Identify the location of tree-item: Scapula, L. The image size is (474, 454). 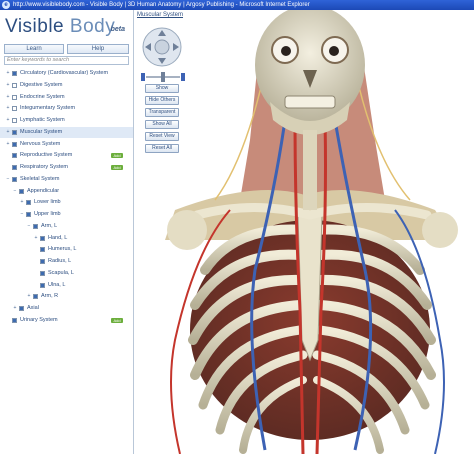
(66, 273).